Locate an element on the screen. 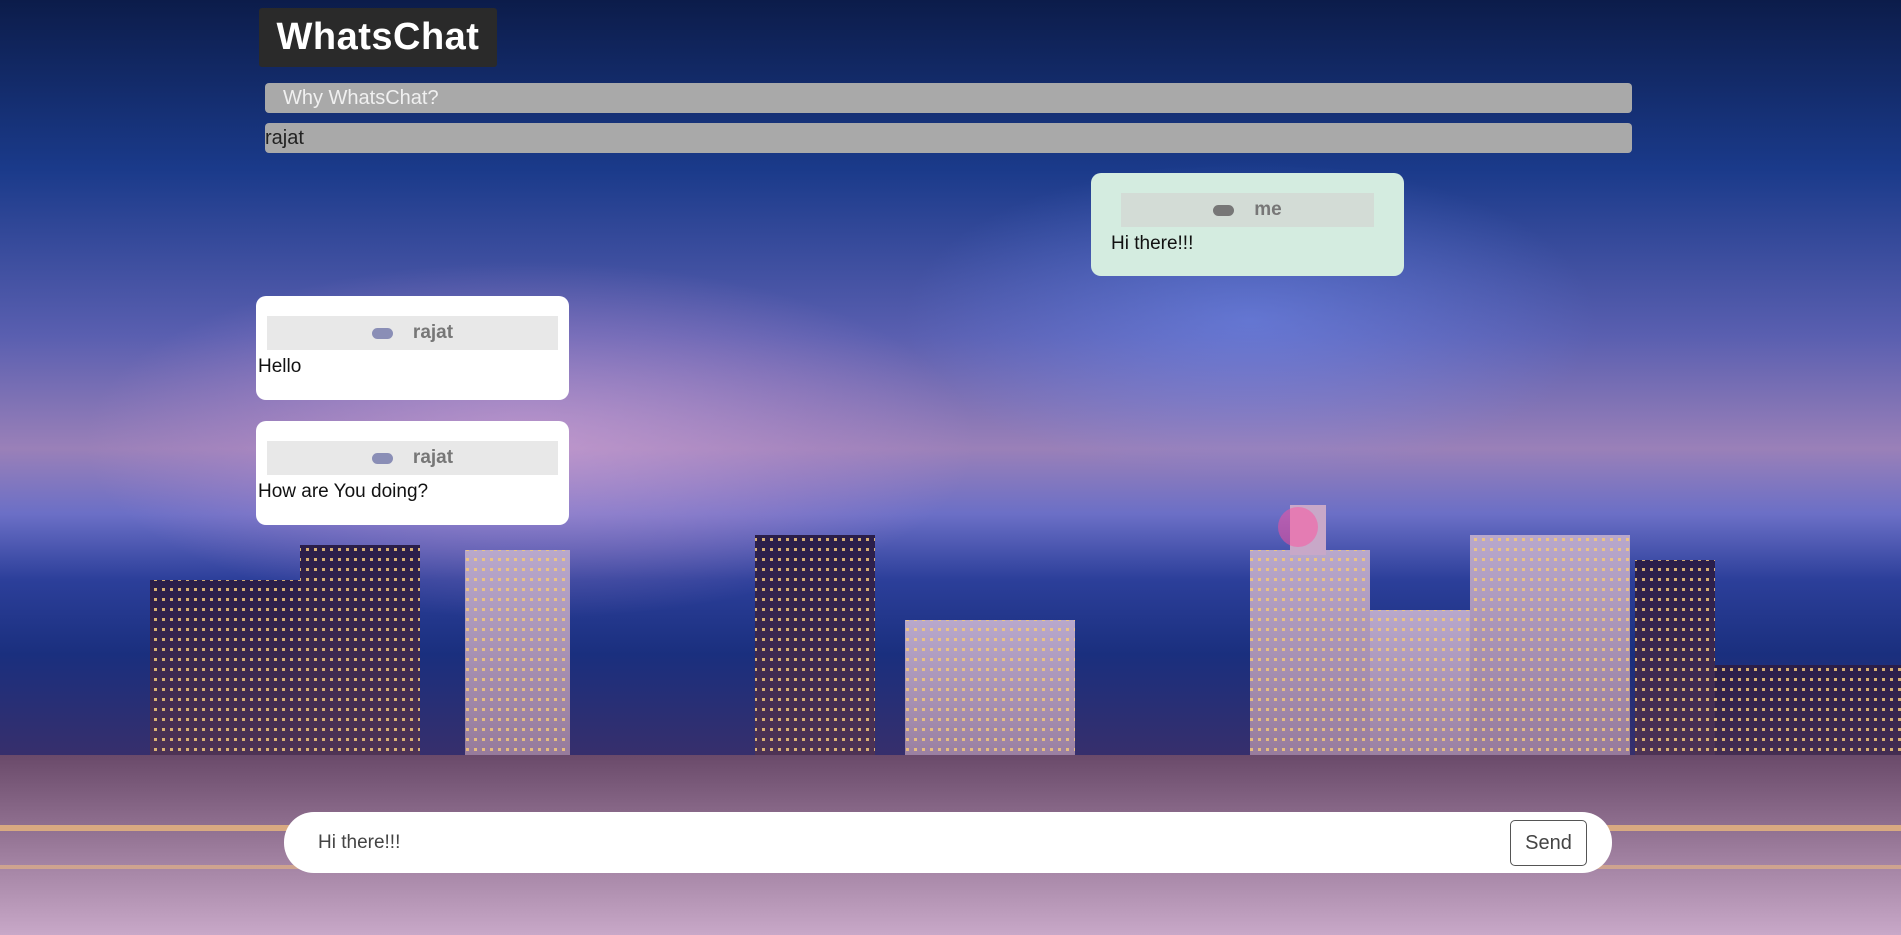 The width and height of the screenshot is (1901, 935). nav-why-whatschat: Why WhatsChat? is located at coordinates (948, 98).